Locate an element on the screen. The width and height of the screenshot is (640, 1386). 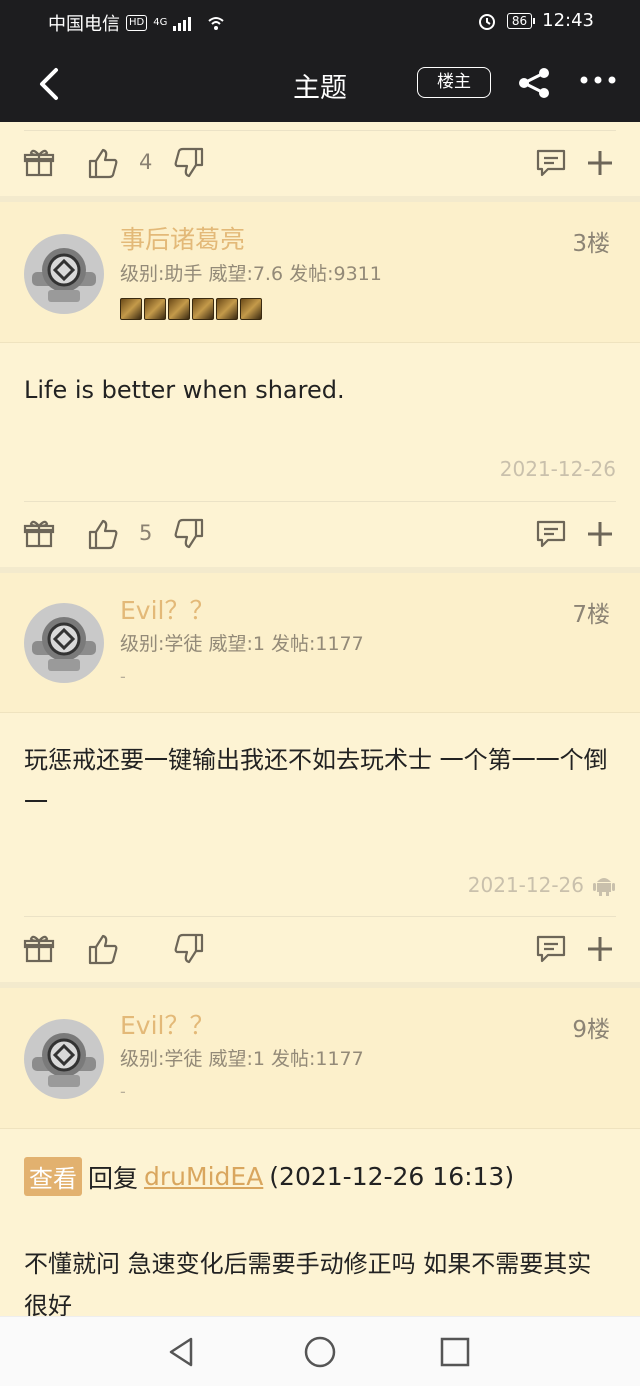
floor-number: 3楼 is located at coordinates (591, 244).